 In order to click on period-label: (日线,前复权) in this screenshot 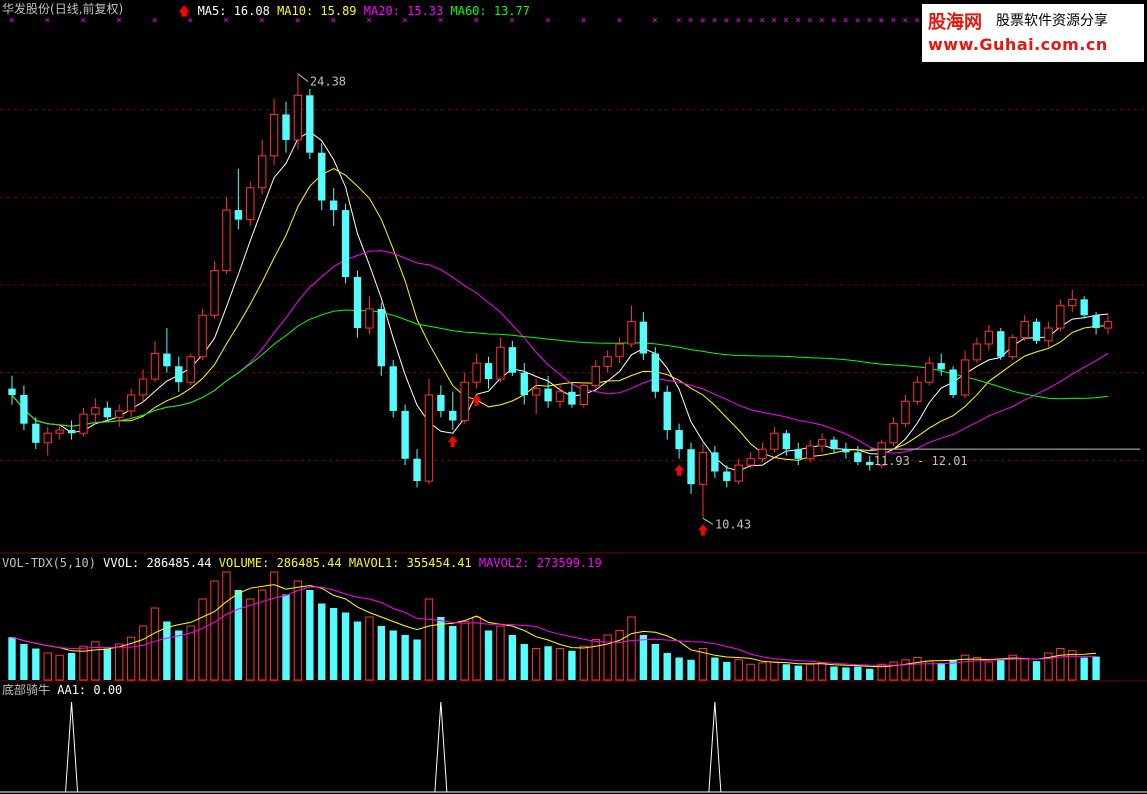, I will do `click(87, 9)`.